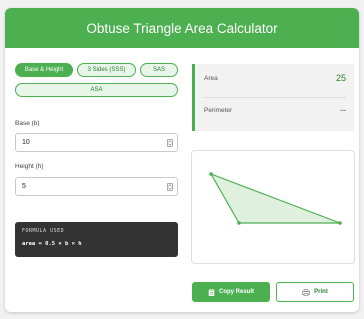  What do you see at coordinates (96, 239) in the screenshot?
I see `formula-box: FORMULA USED area = 0.5 × b × h` at bounding box center [96, 239].